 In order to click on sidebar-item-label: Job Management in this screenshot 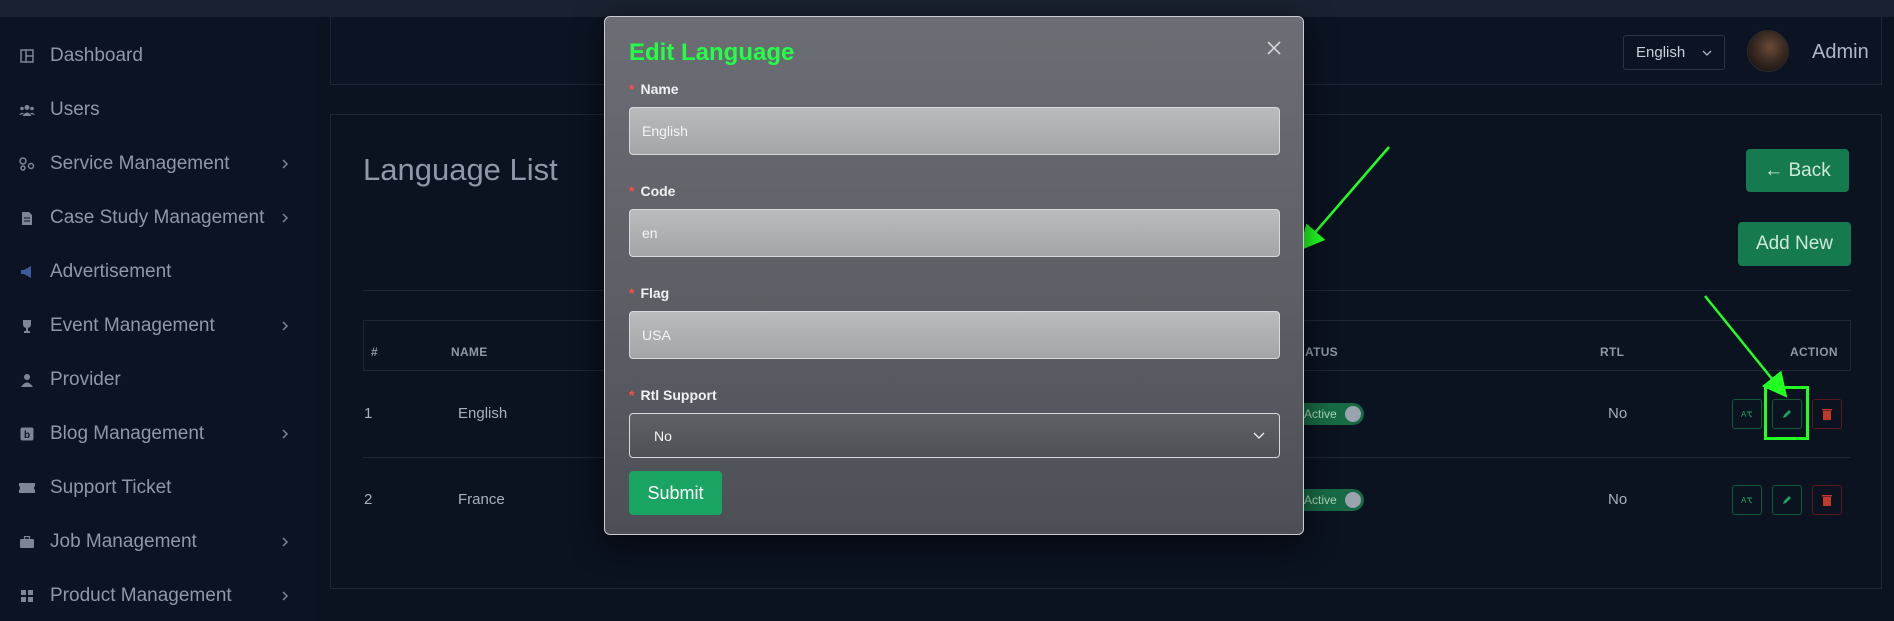, I will do `click(123, 541)`.